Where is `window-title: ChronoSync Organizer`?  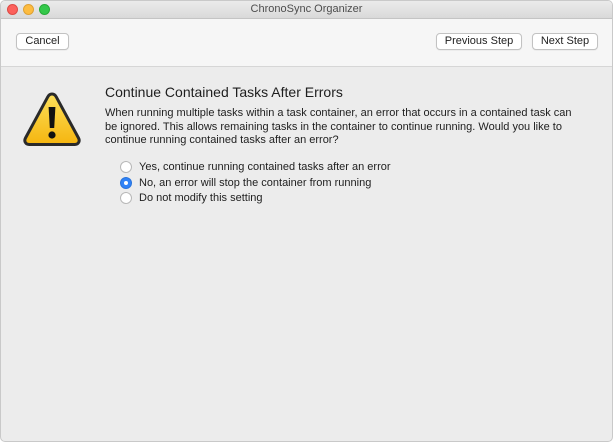 window-title: ChronoSync Organizer is located at coordinates (306, 9).